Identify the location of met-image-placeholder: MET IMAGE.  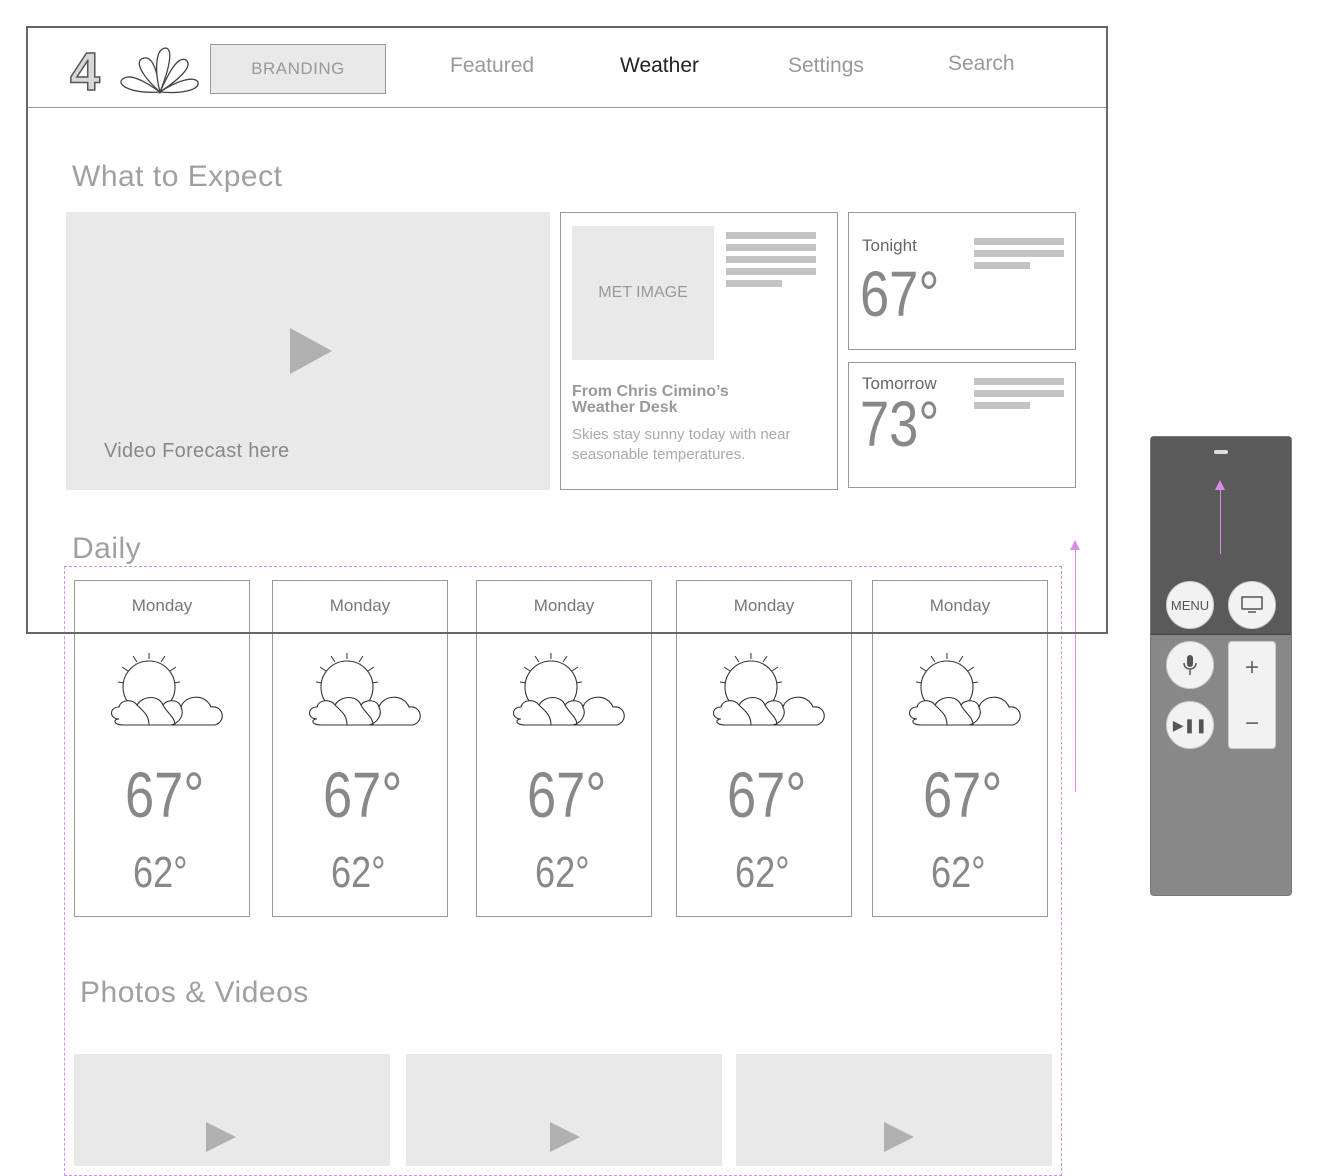
(643, 293).